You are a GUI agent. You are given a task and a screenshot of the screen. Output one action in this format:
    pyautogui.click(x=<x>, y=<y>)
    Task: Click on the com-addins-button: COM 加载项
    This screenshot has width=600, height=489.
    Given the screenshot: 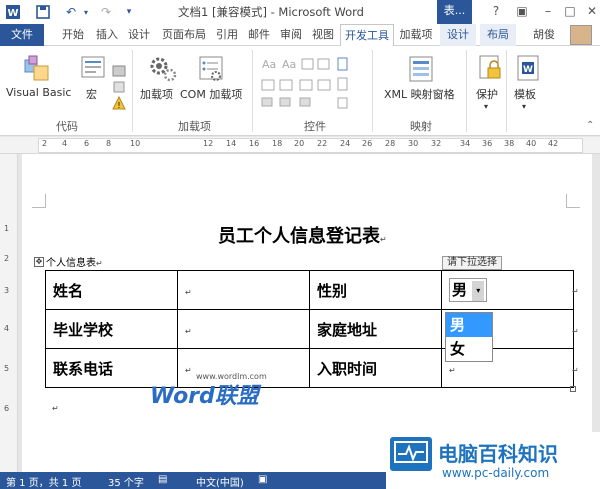 What is the action you would take?
    pyautogui.click(x=211, y=94)
    